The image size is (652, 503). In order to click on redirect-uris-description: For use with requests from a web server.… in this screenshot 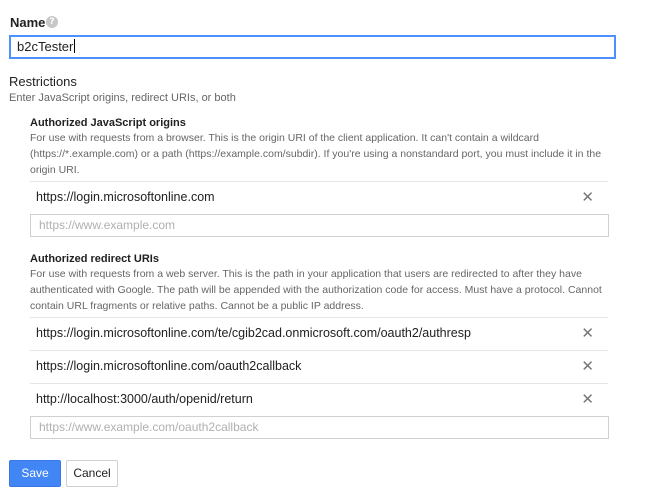, I will do `click(316, 290)`.